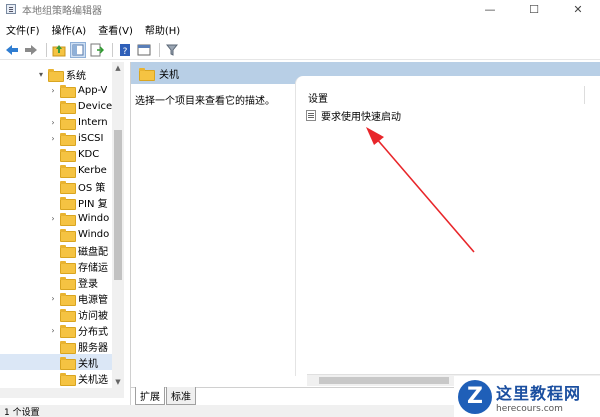 The image size is (600, 417). What do you see at coordinates (78, 49) in the screenshot?
I see `show-hide-tree-icon` at bounding box center [78, 49].